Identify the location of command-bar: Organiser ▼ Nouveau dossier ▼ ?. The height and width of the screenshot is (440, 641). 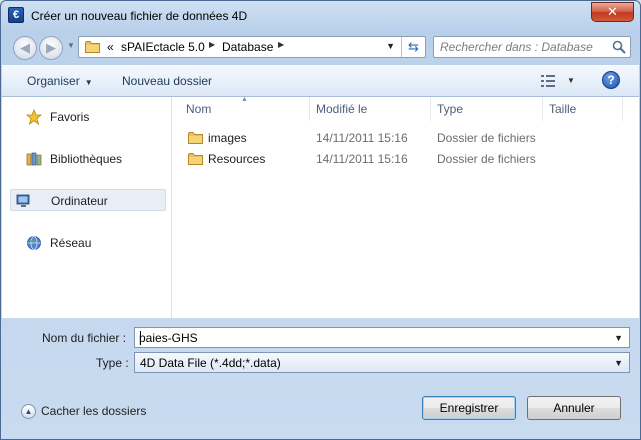
(320, 81).